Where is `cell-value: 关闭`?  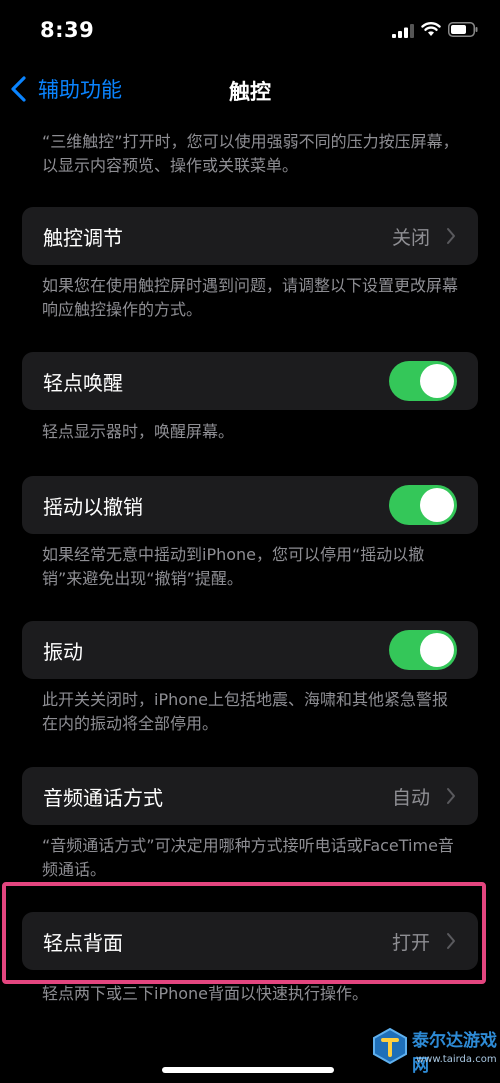 cell-value: 关闭 is located at coordinates (410, 238).